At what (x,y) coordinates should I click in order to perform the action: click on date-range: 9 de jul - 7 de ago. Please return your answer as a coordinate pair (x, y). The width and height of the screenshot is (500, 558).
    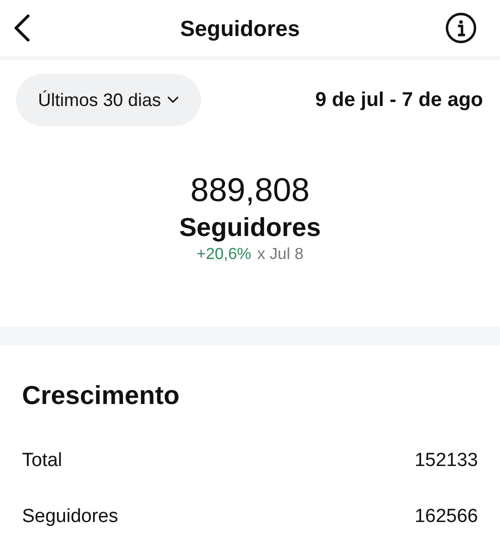
    Looking at the image, I should click on (399, 100).